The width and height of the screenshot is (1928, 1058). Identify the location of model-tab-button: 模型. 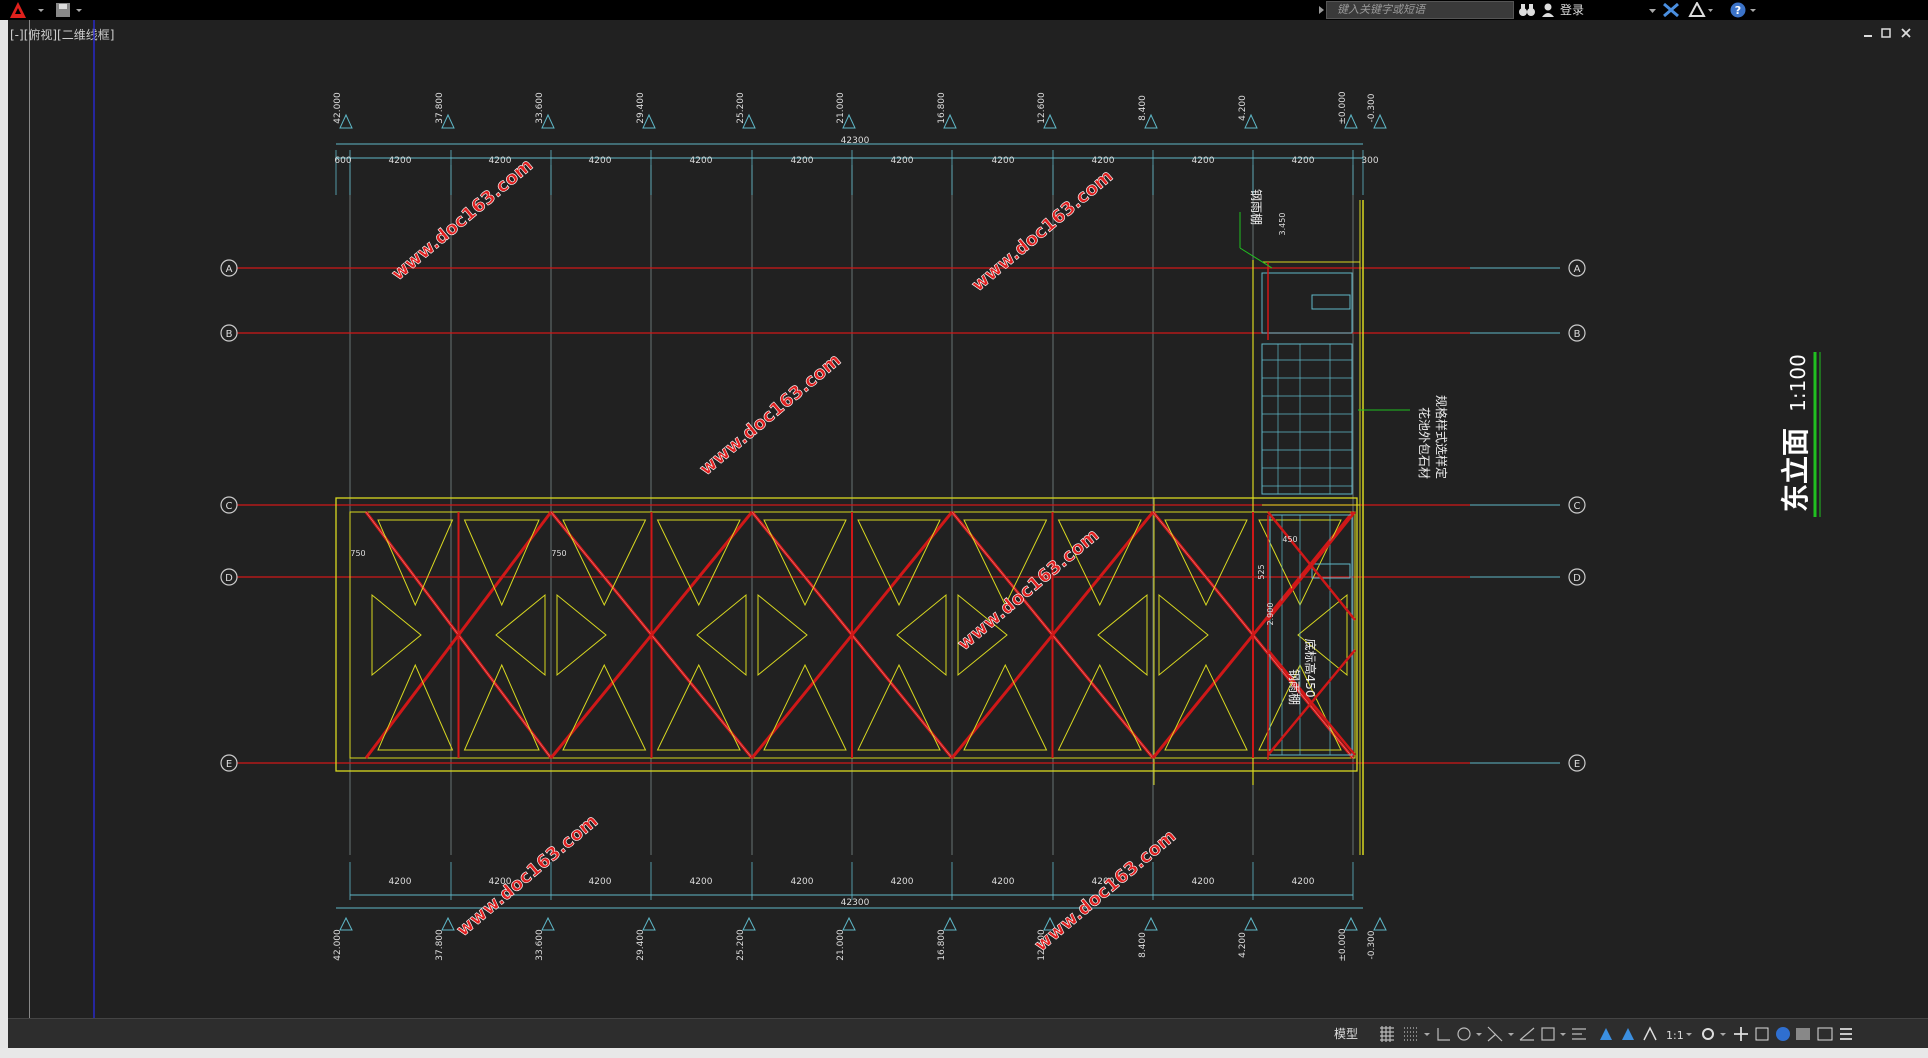
(1346, 1033).